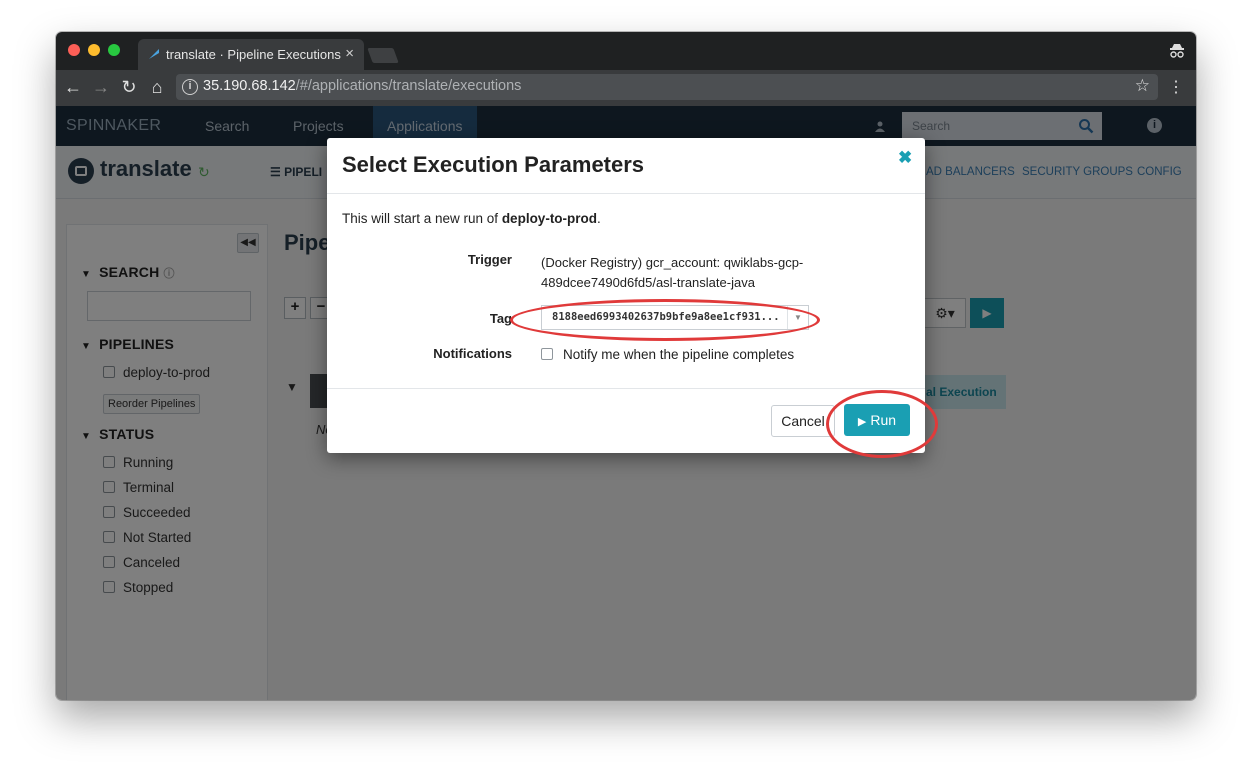 Image resolution: width=1252 pixels, height=780 pixels. I want to click on close-icon: ✖, so click(905, 158).